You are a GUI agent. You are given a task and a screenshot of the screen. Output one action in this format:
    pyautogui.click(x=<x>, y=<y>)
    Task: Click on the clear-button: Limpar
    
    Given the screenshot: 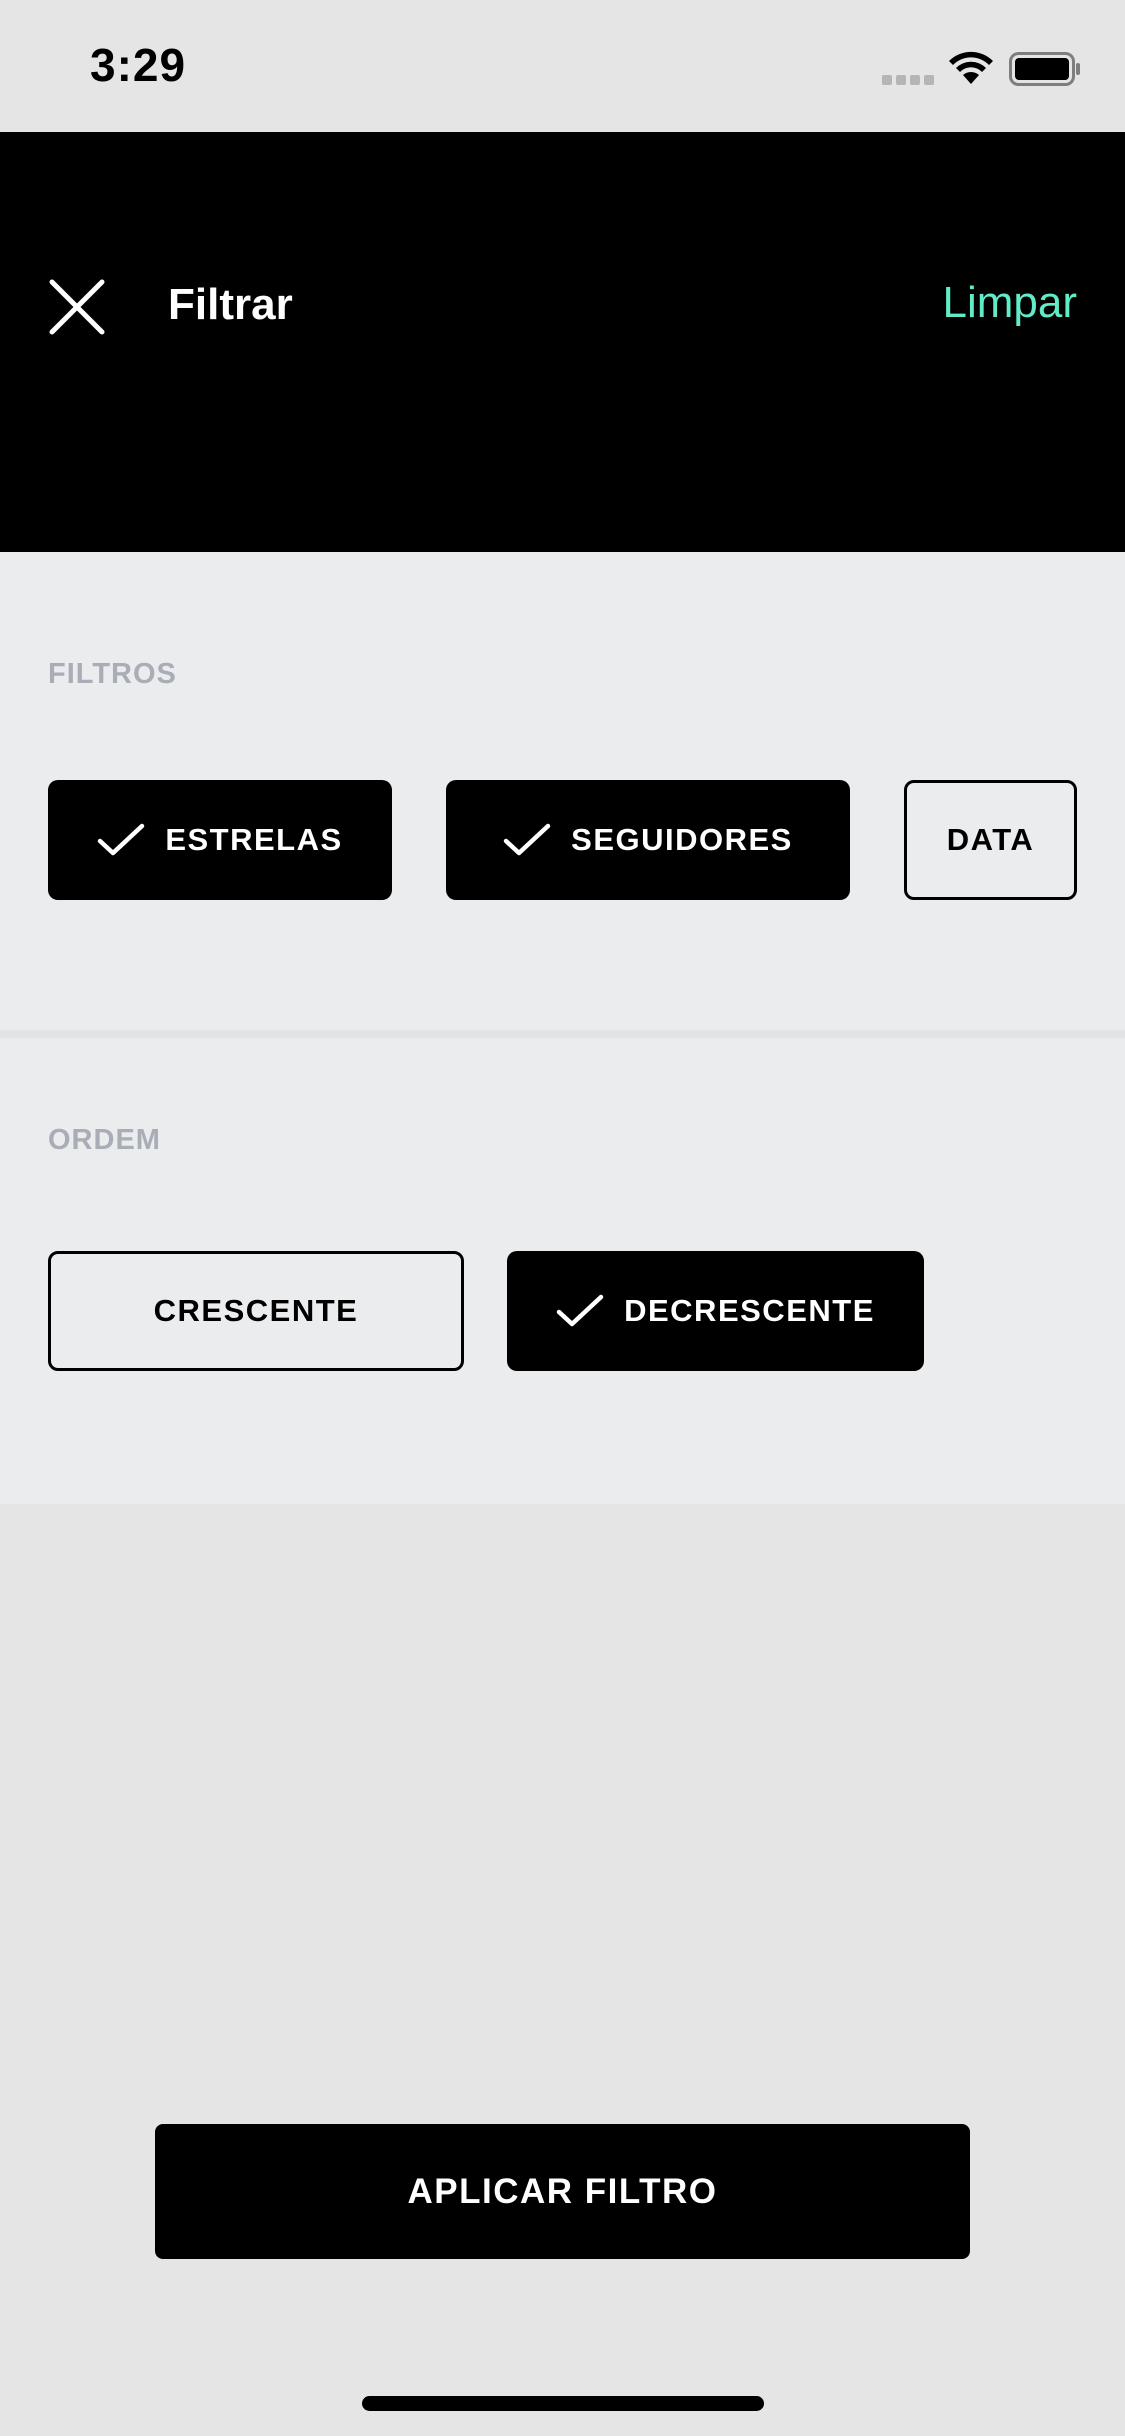 What is the action you would take?
    pyautogui.click(x=1010, y=303)
    